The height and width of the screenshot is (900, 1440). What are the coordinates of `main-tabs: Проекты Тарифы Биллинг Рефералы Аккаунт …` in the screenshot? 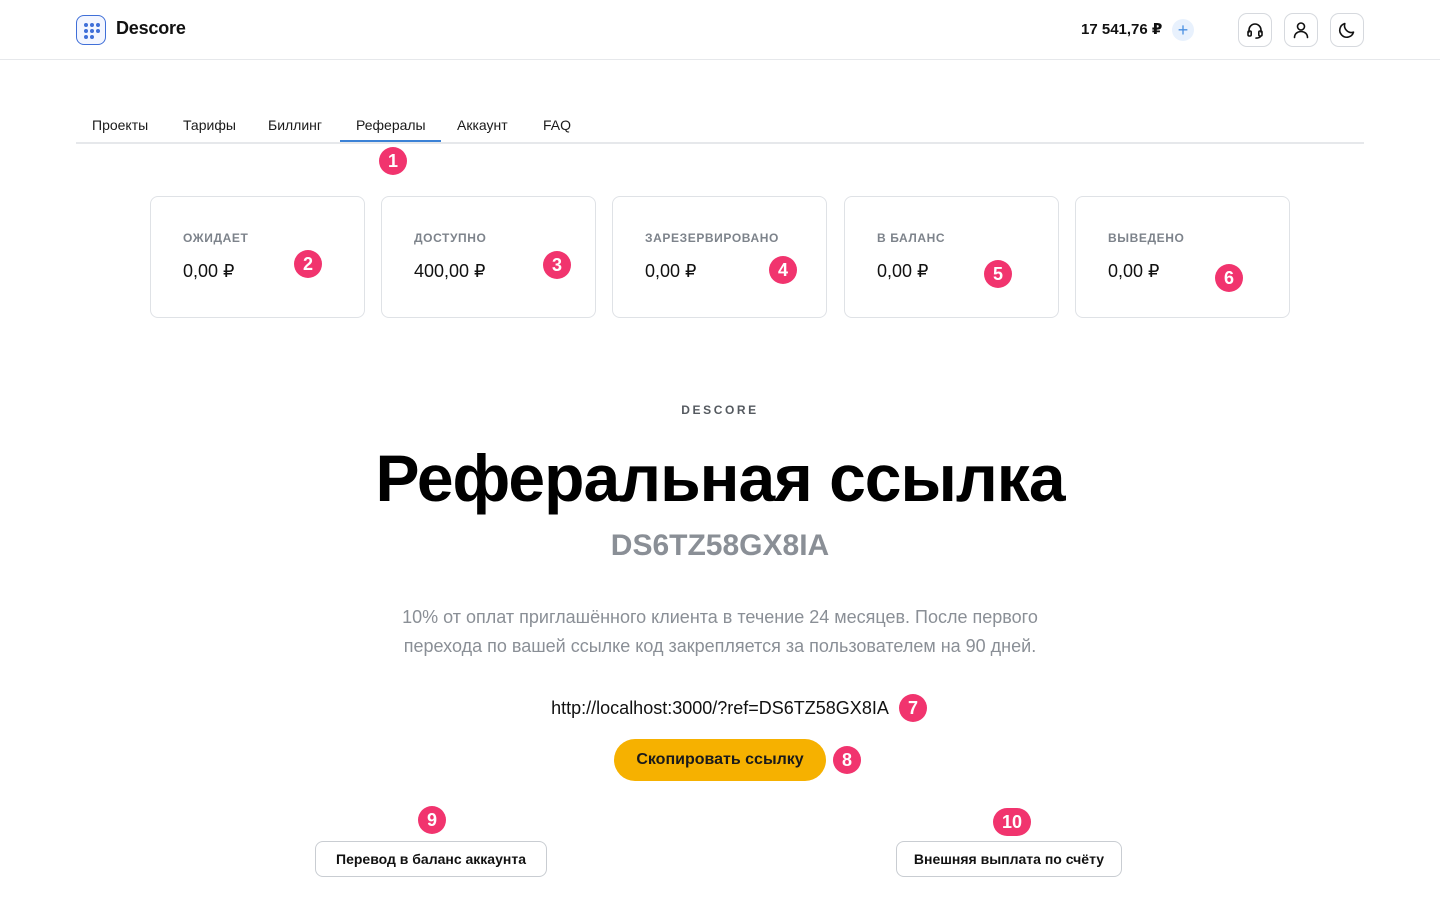 It's located at (720, 126).